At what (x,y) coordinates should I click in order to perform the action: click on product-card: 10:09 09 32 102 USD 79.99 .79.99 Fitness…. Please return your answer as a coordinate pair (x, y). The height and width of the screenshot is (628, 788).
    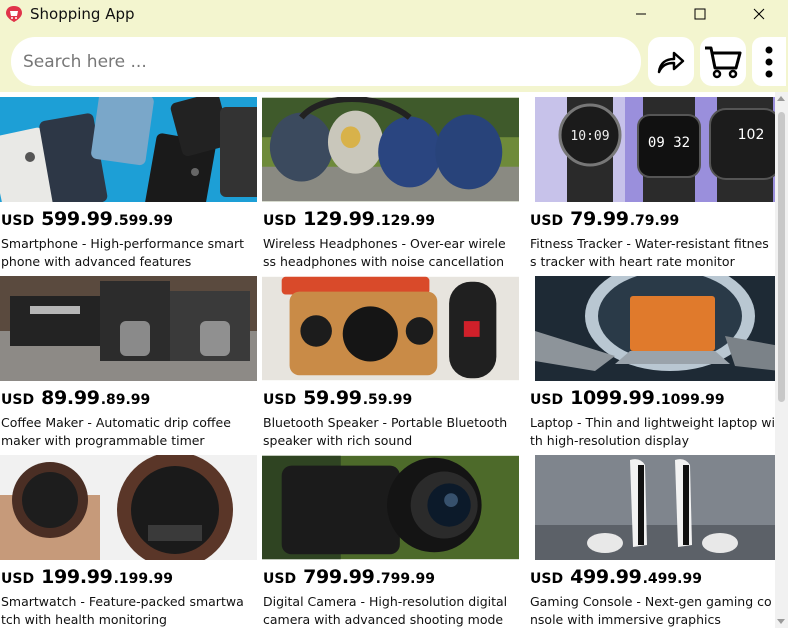
    Looking at the image, I should click on (658, 182).